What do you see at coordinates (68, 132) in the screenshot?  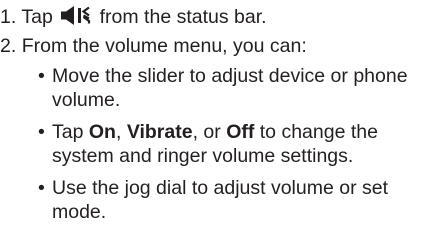 I see `list-item-prefix: Tap` at bounding box center [68, 132].